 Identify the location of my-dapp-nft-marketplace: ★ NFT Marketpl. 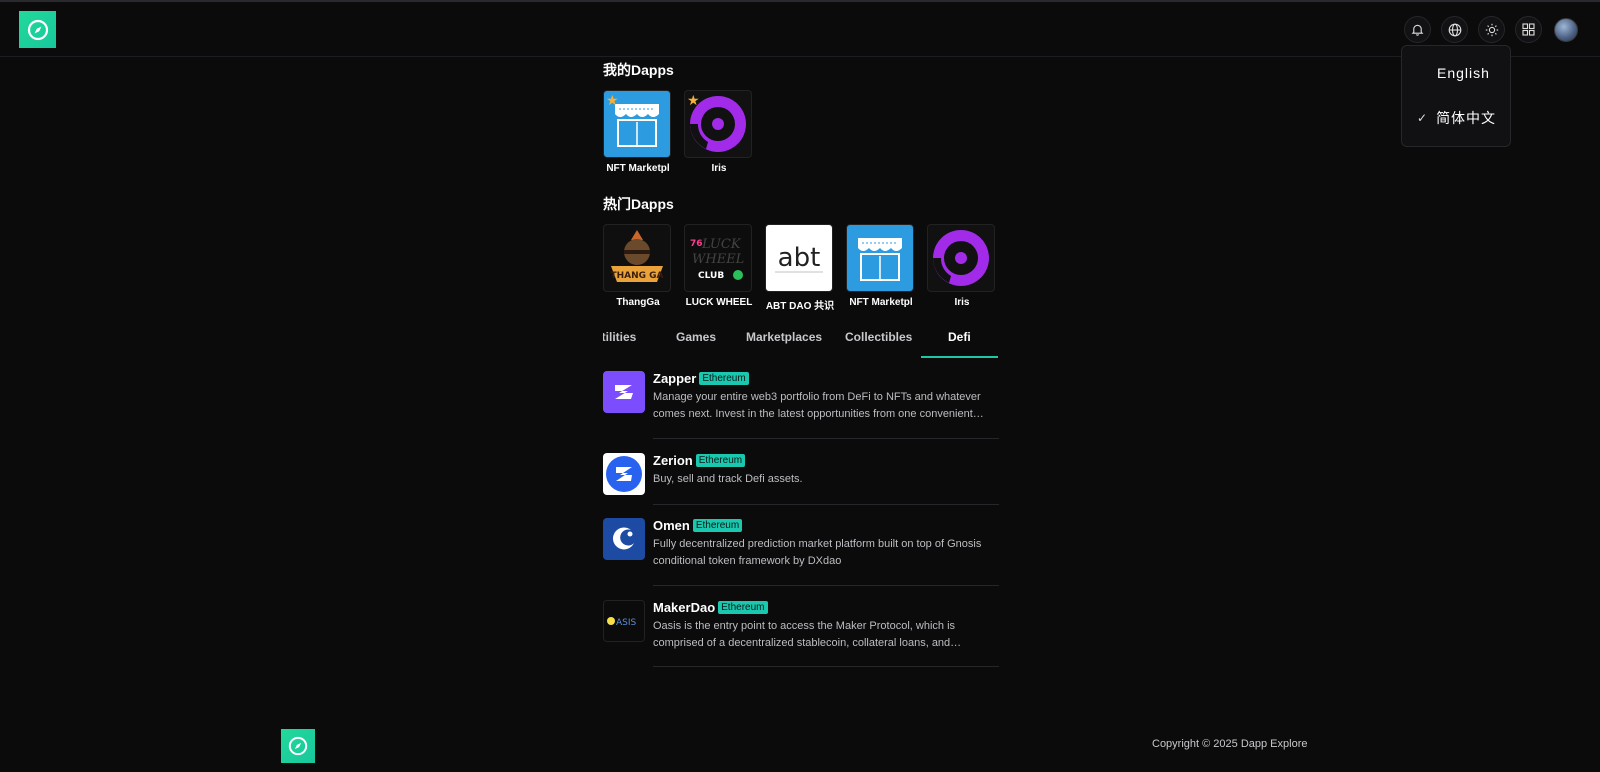
(638, 132).